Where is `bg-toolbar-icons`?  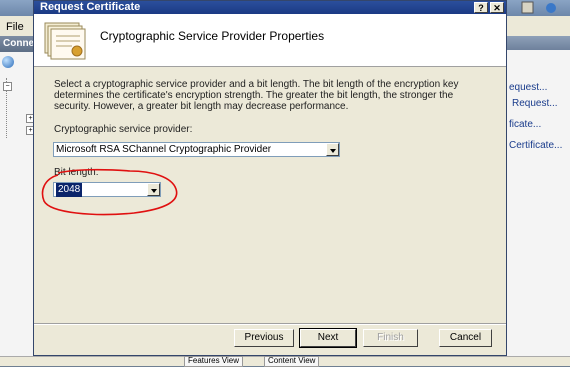 bg-toolbar-icons is located at coordinates (545, 8).